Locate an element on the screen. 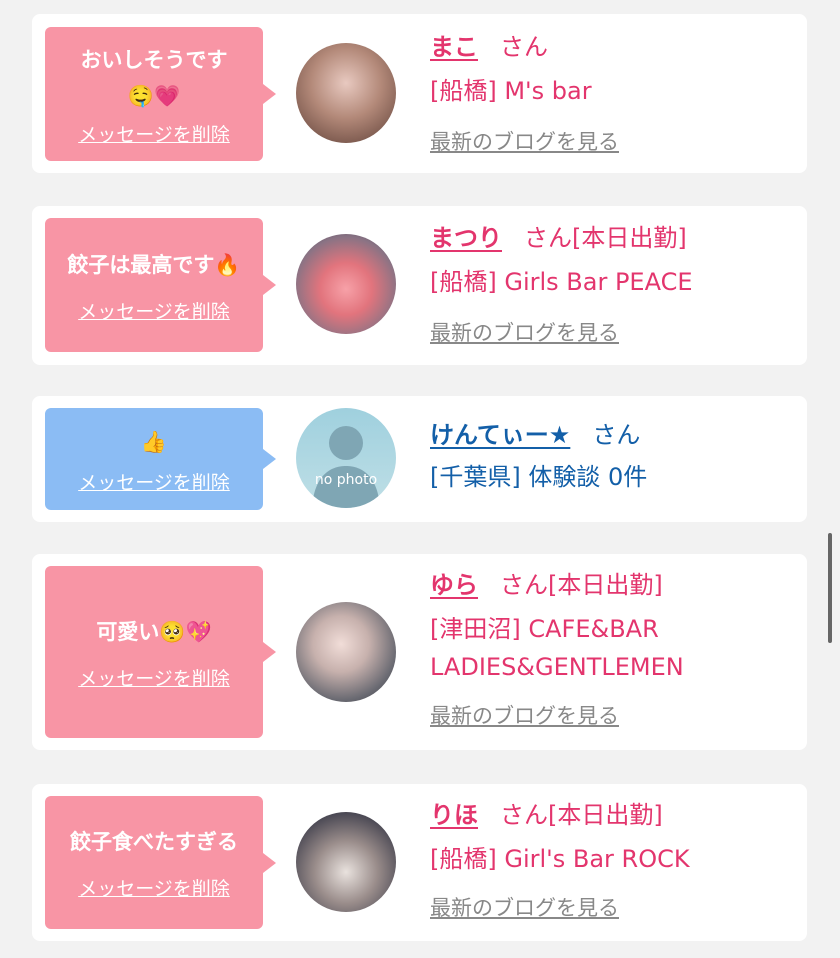 The height and width of the screenshot is (958, 840). message-bubble: 可愛い🥺💖 メッセージを削除 is located at coordinates (160, 652).